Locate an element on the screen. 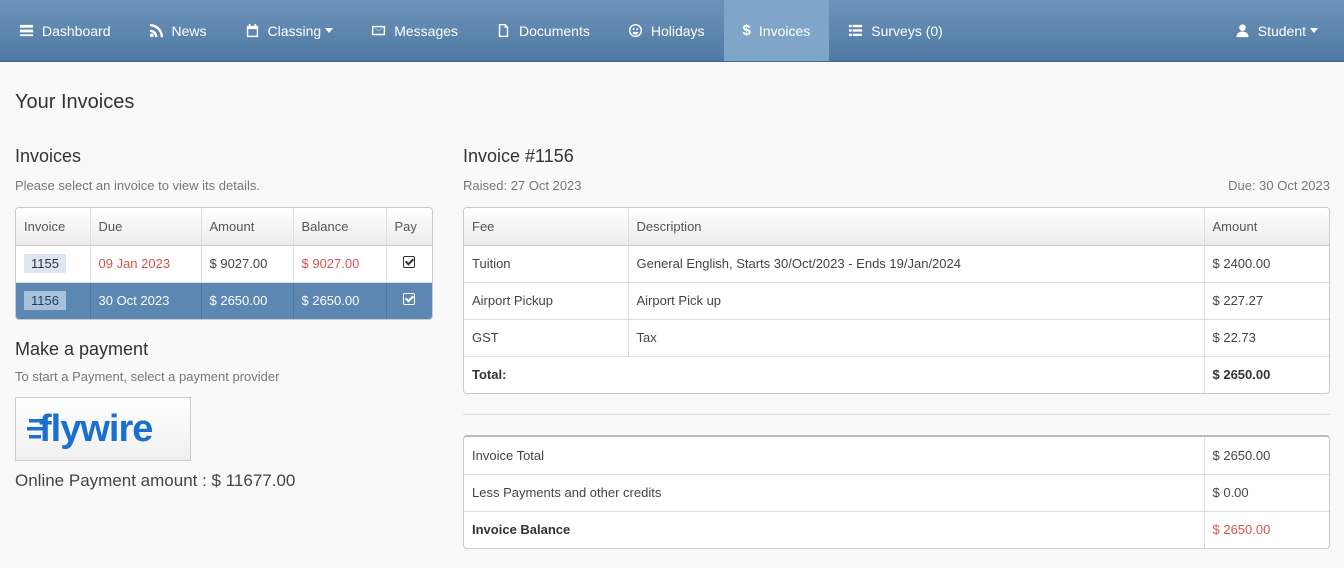 The height and width of the screenshot is (568, 1344). nav-holidays: Holidays is located at coordinates (666, 30).